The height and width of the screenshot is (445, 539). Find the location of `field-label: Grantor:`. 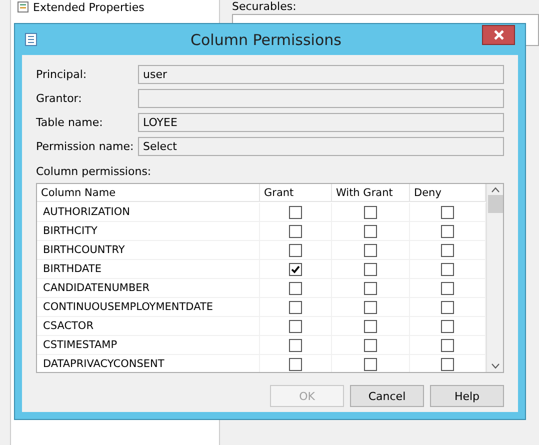

field-label: Grantor: is located at coordinates (59, 98).